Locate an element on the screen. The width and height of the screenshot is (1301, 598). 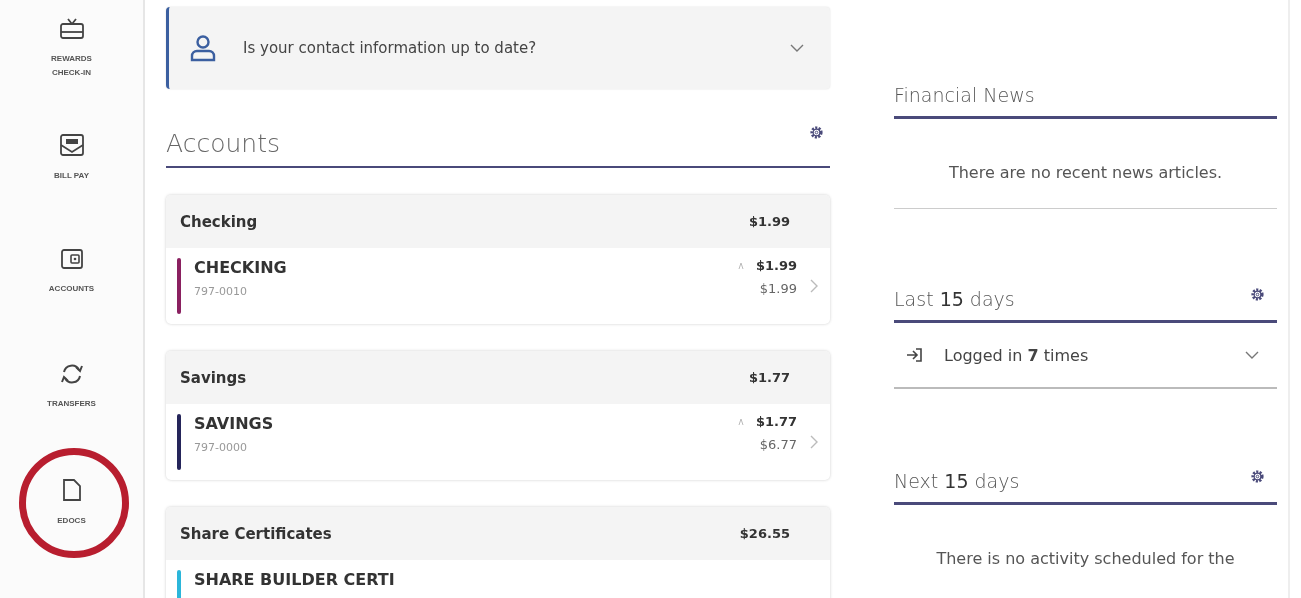
login-activity-row: Logged in 7 times is located at coordinates (1085, 356).